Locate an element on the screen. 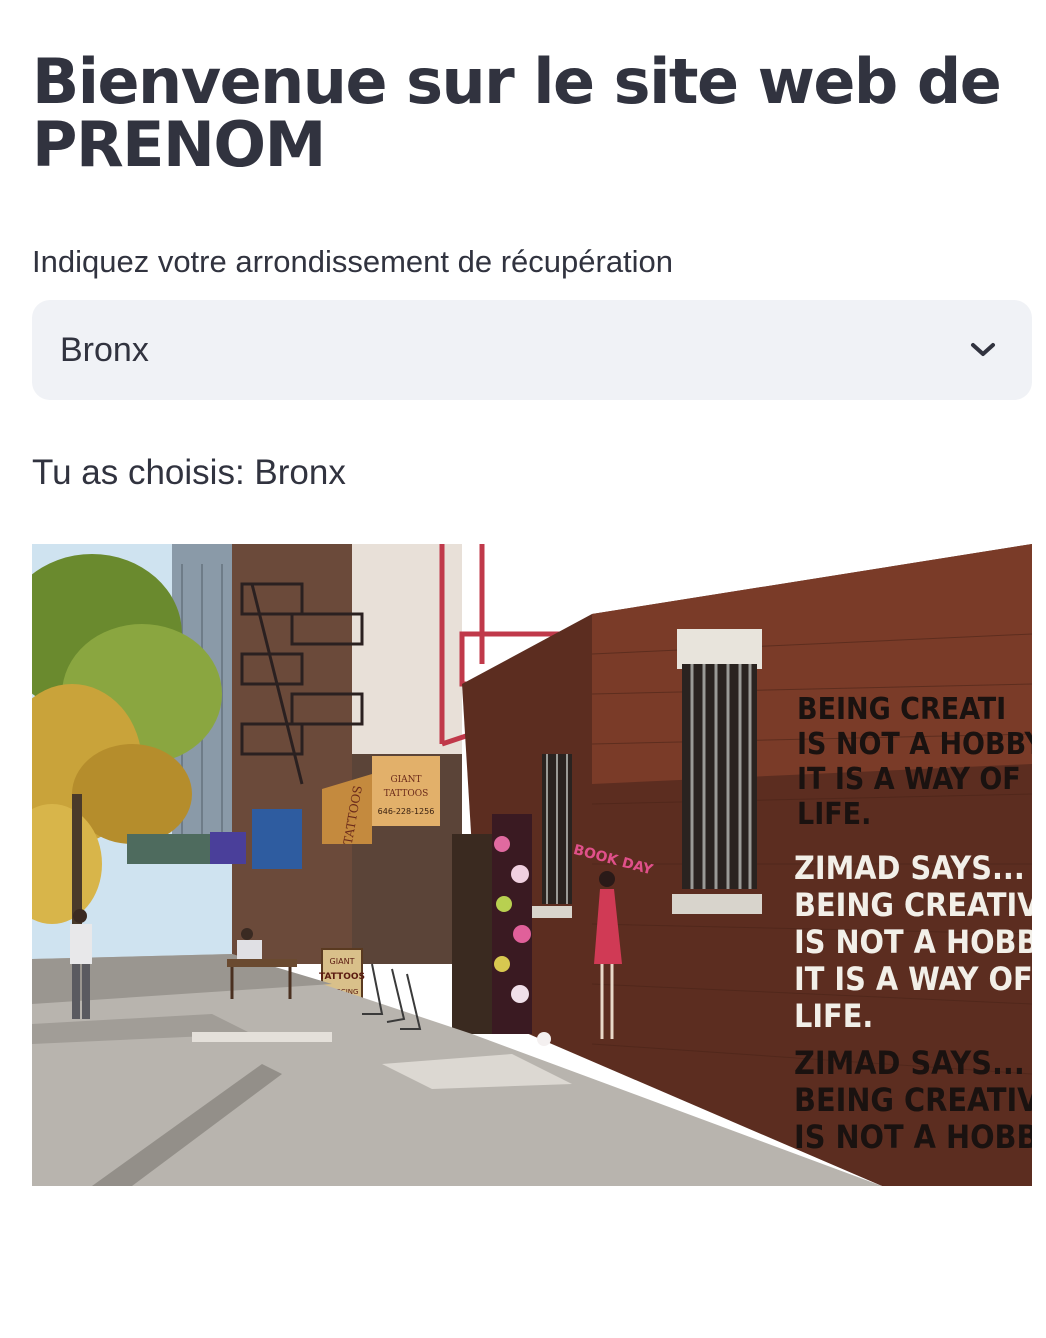 The height and width of the screenshot is (1338, 1046). selection-result: Tu as choisis: Bronx is located at coordinates (189, 473).